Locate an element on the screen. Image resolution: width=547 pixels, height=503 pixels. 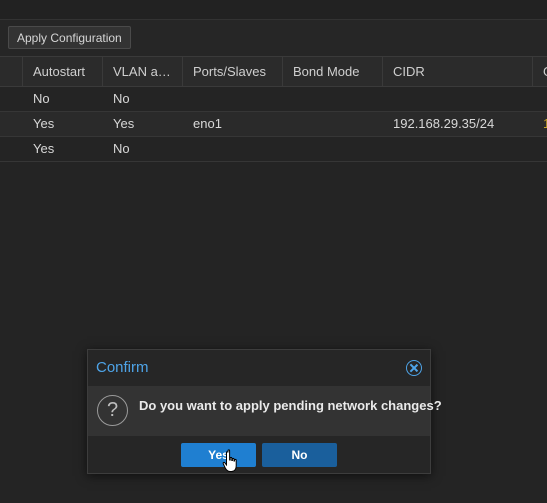
top-strip is located at coordinates (273, 10).